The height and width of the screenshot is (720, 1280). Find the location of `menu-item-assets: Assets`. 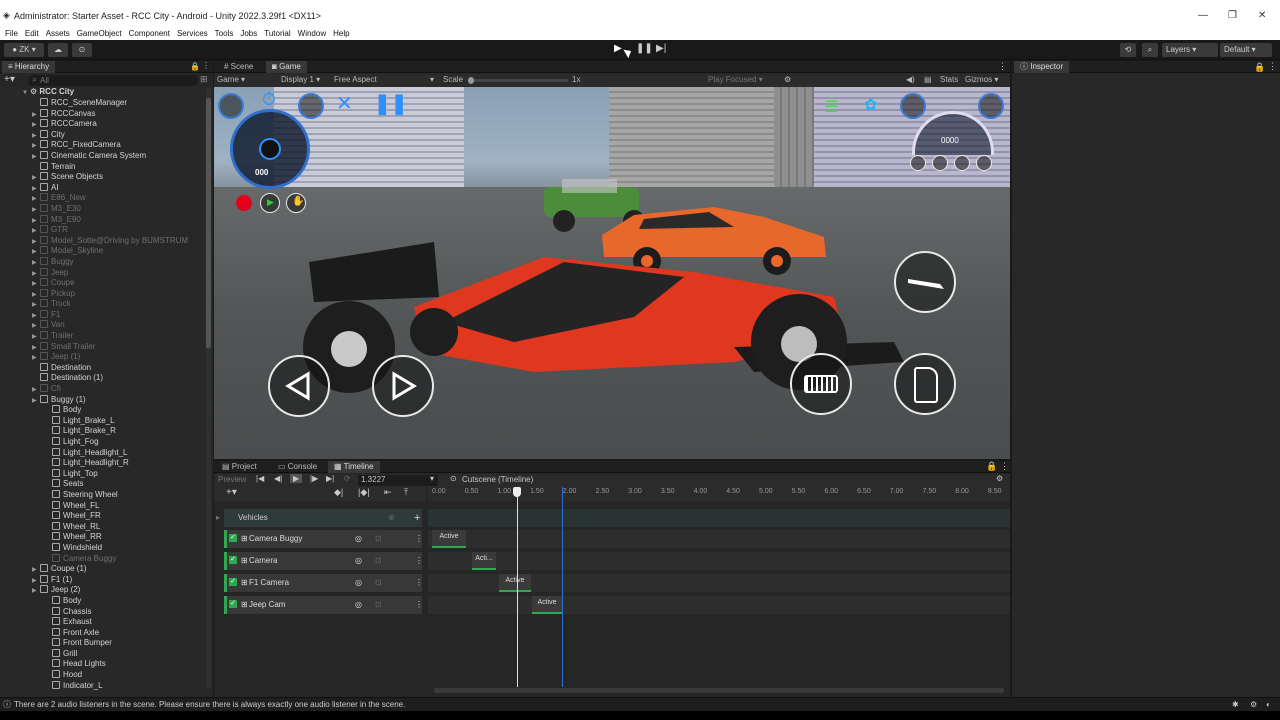

menu-item-assets: Assets is located at coordinates (58, 33).